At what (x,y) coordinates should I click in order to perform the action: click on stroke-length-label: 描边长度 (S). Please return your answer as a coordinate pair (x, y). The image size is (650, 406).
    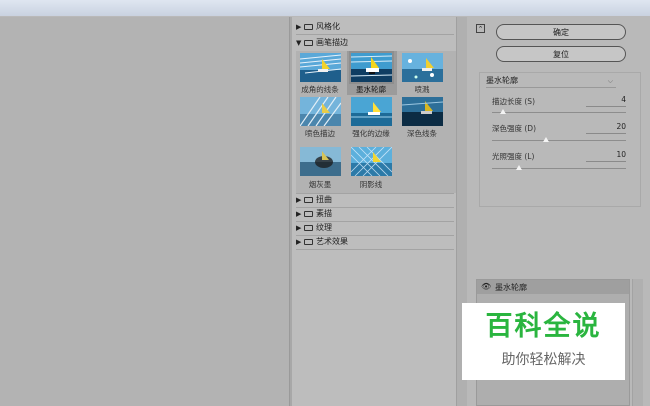
    Looking at the image, I should click on (513, 101).